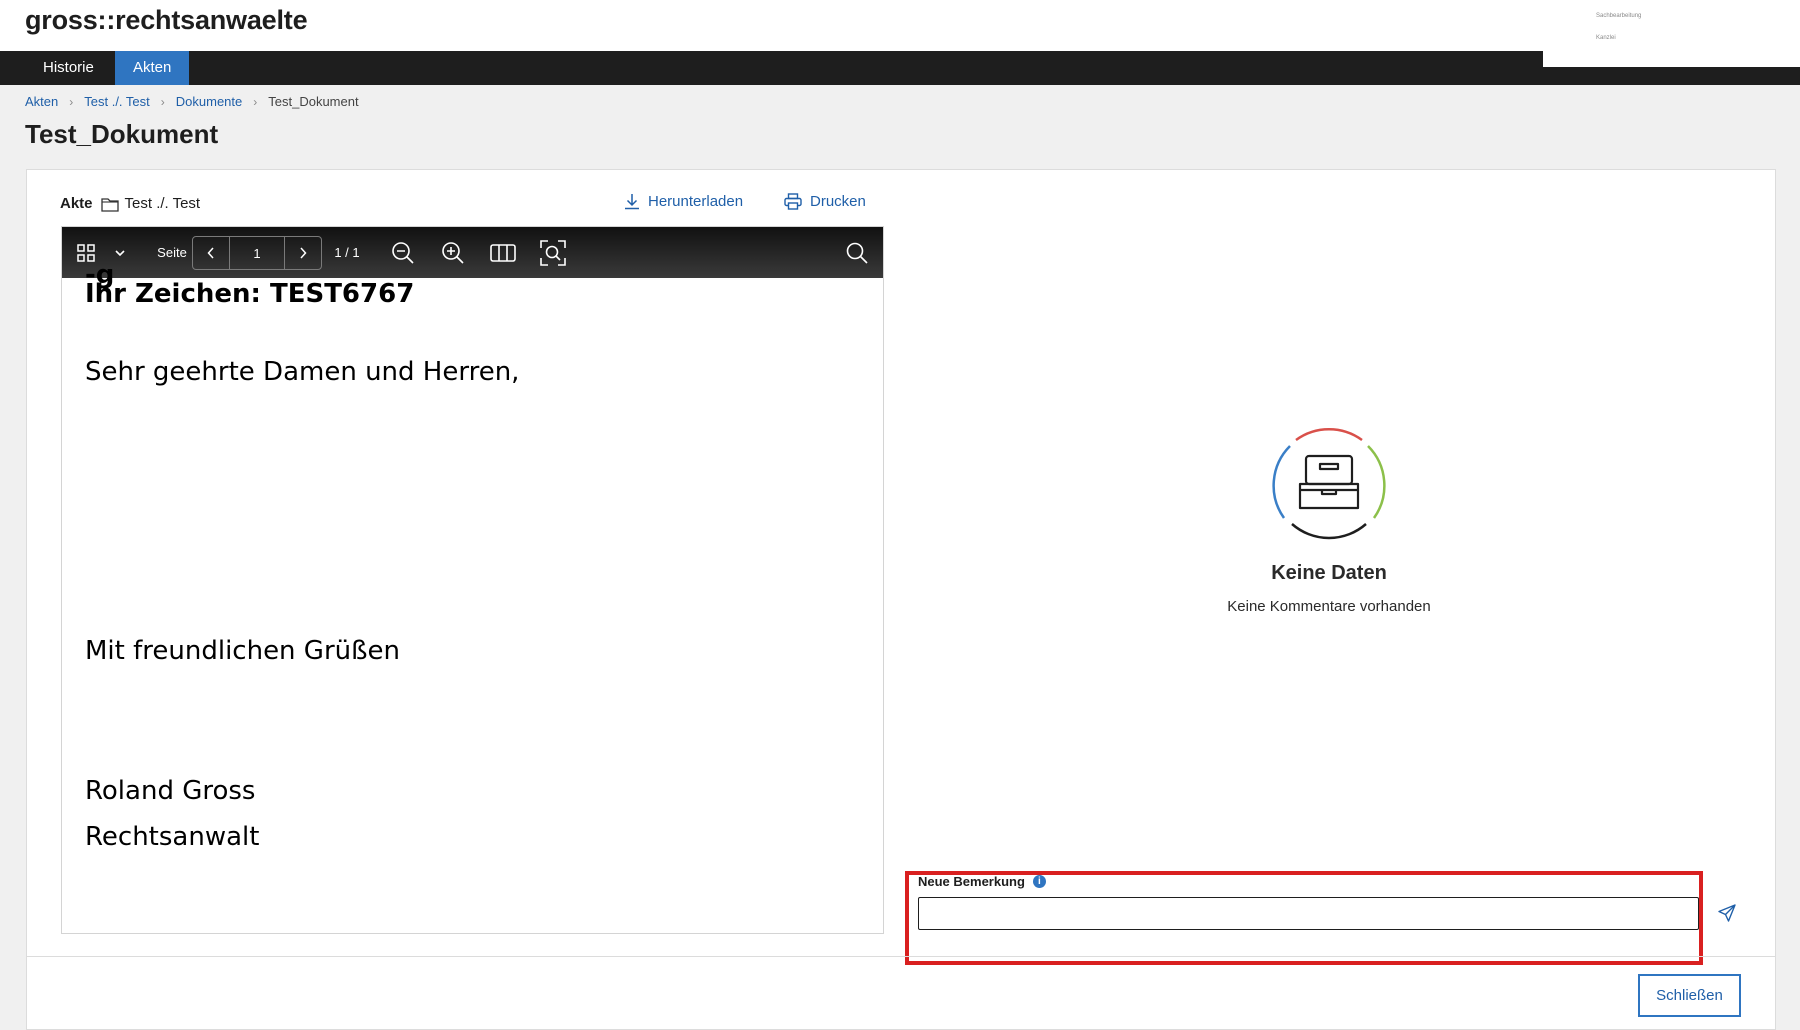  I want to click on top-bar: gross::rechtsanwaelte, so click(900, 25).